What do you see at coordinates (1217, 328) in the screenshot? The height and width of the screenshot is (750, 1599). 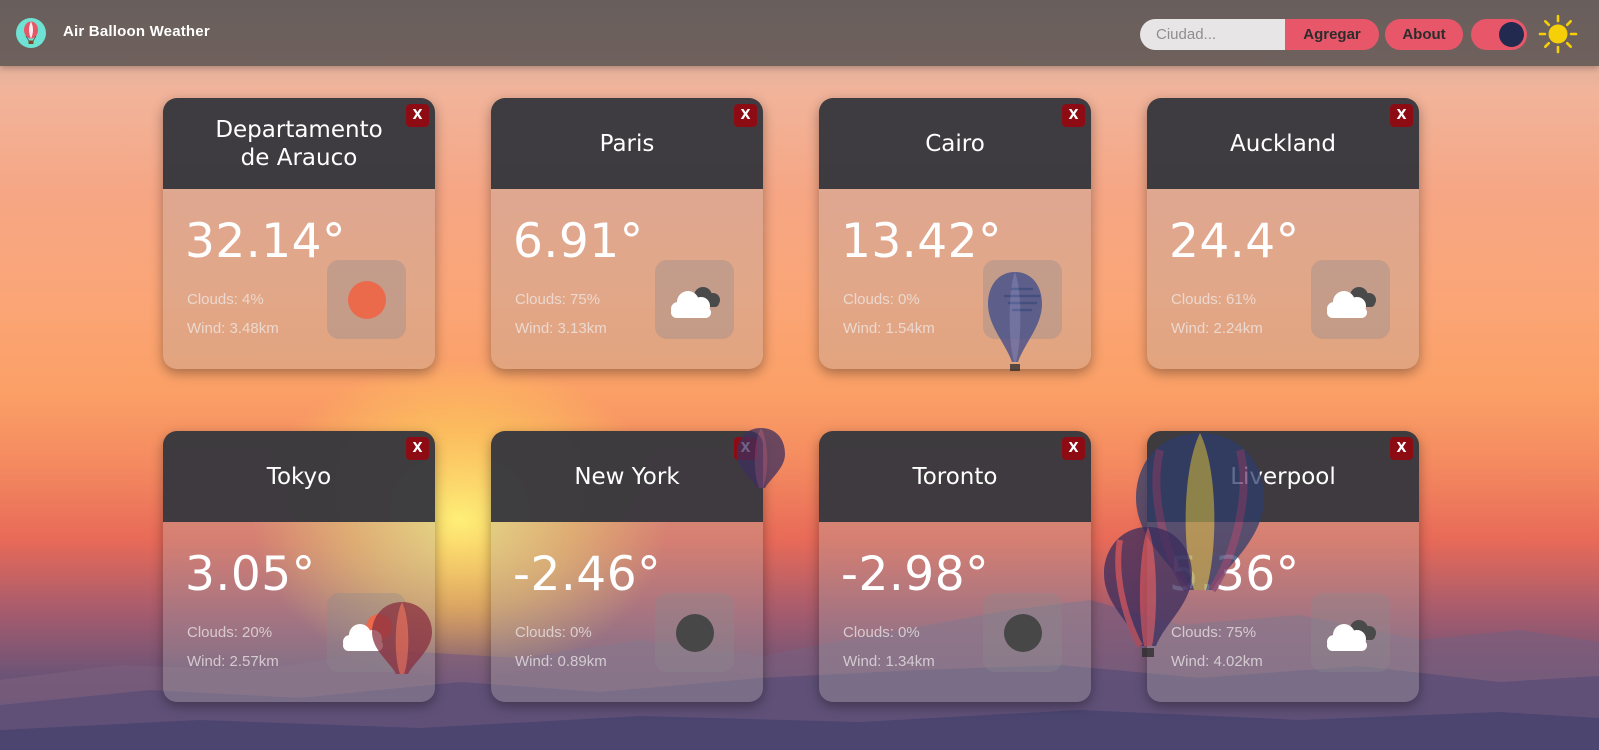 I see `wind-value: Wind: 2.24km` at bounding box center [1217, 328].